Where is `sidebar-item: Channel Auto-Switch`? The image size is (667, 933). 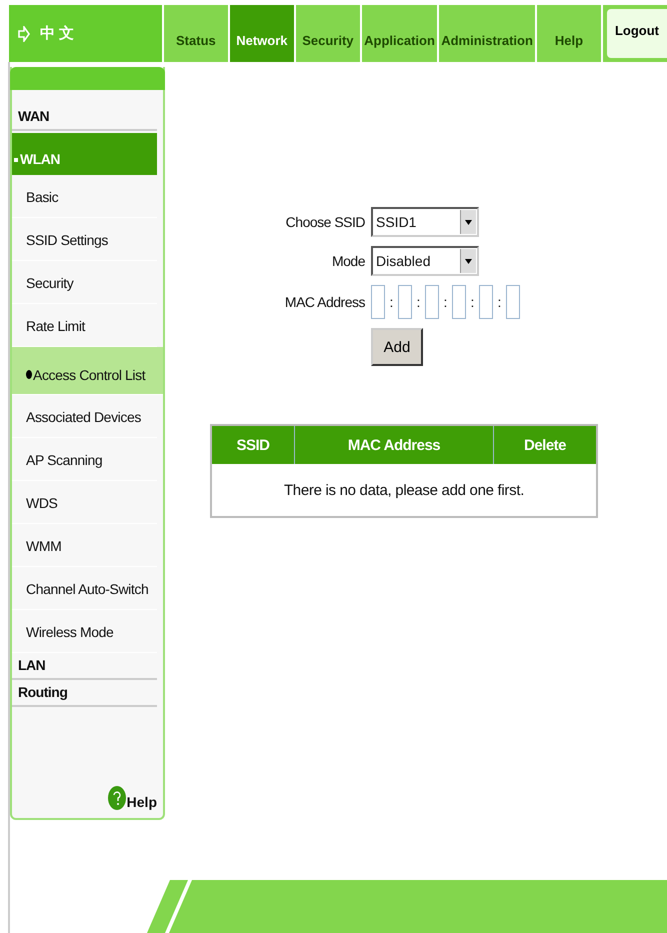 sidebar-item: Channel Auto-Switch is located at coordinates (84, 588).